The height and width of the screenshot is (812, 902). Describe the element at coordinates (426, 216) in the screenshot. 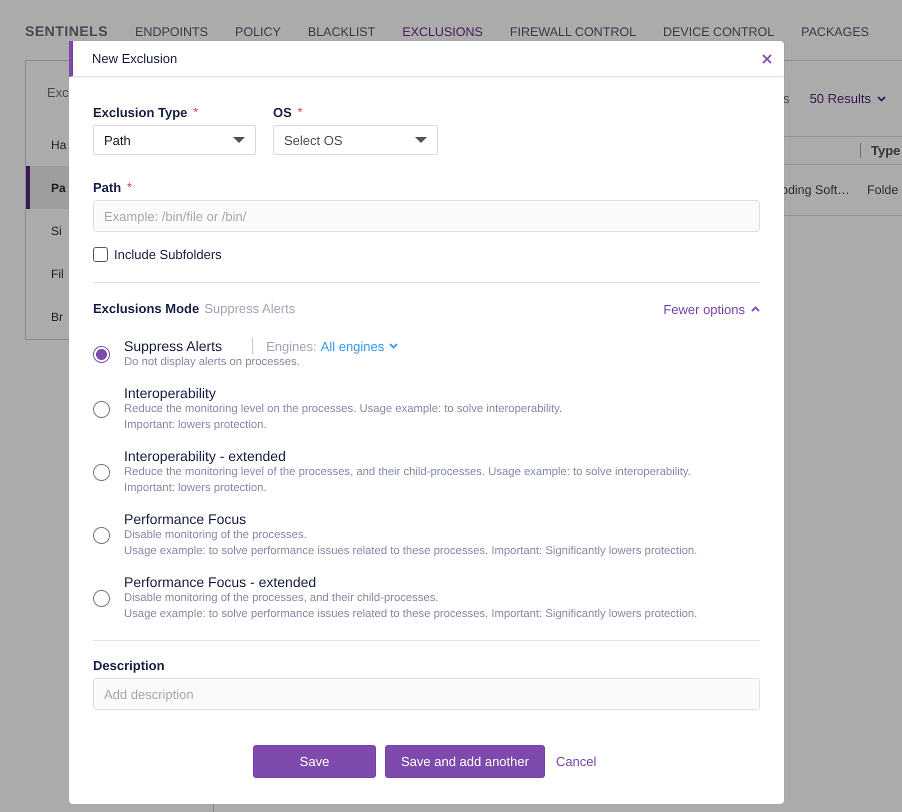

I see `path-input: Example: /bin/file or /bin/` at that location.